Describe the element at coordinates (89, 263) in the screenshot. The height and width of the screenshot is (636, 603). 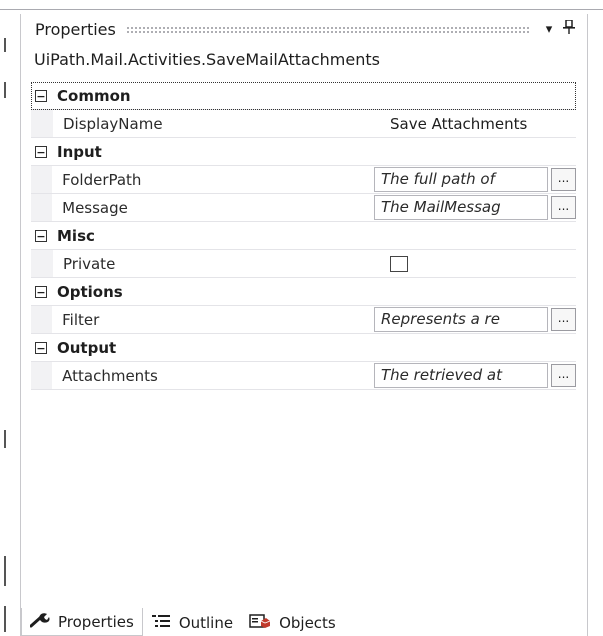
I see `property-name: Private` at that location.